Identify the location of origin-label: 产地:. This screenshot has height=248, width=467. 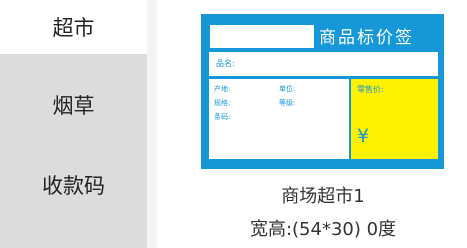
(222, 89).